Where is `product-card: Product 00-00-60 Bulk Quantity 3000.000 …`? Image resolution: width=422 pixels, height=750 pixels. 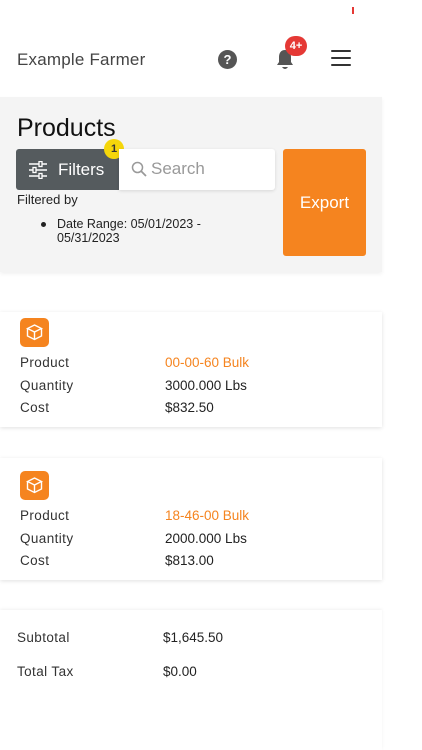
product-card: Product 00-00-60 Bulk Quantity 3000.000 … is located at coordinates (191, 369).